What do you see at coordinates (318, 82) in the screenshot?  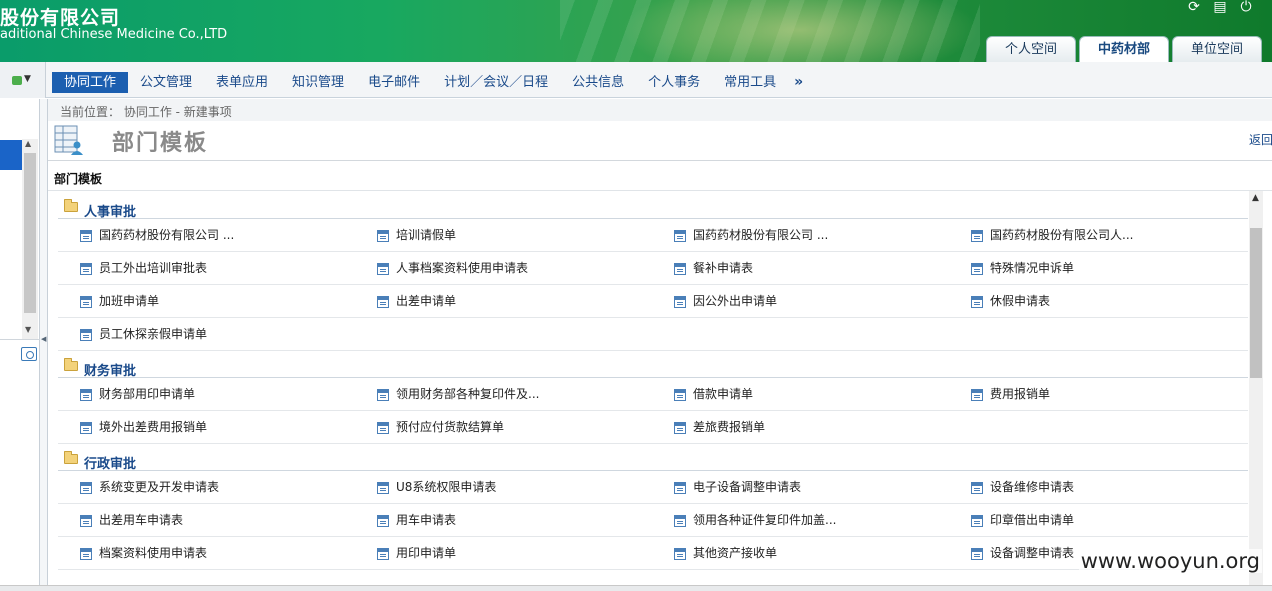 I see `nav-item-knowledge: 知识管理` at bounding box center [318, 82].